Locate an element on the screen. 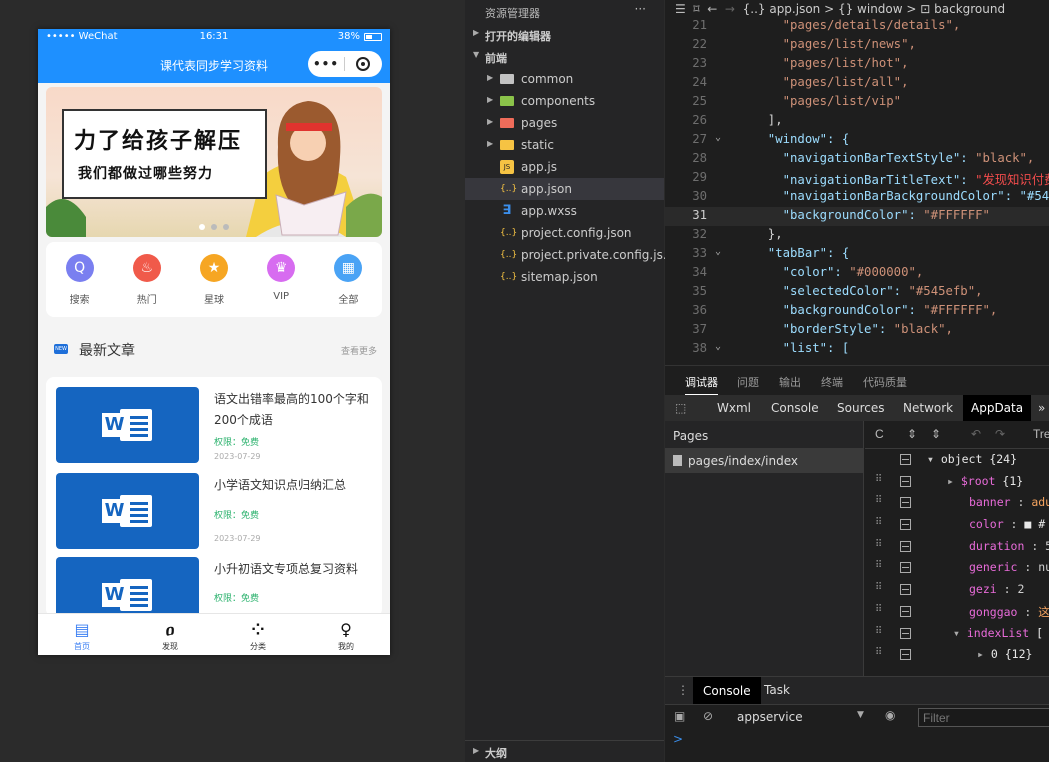 This screenshot has height=762, width=1049. tab-console: Console is located at coordinates (795, 408).